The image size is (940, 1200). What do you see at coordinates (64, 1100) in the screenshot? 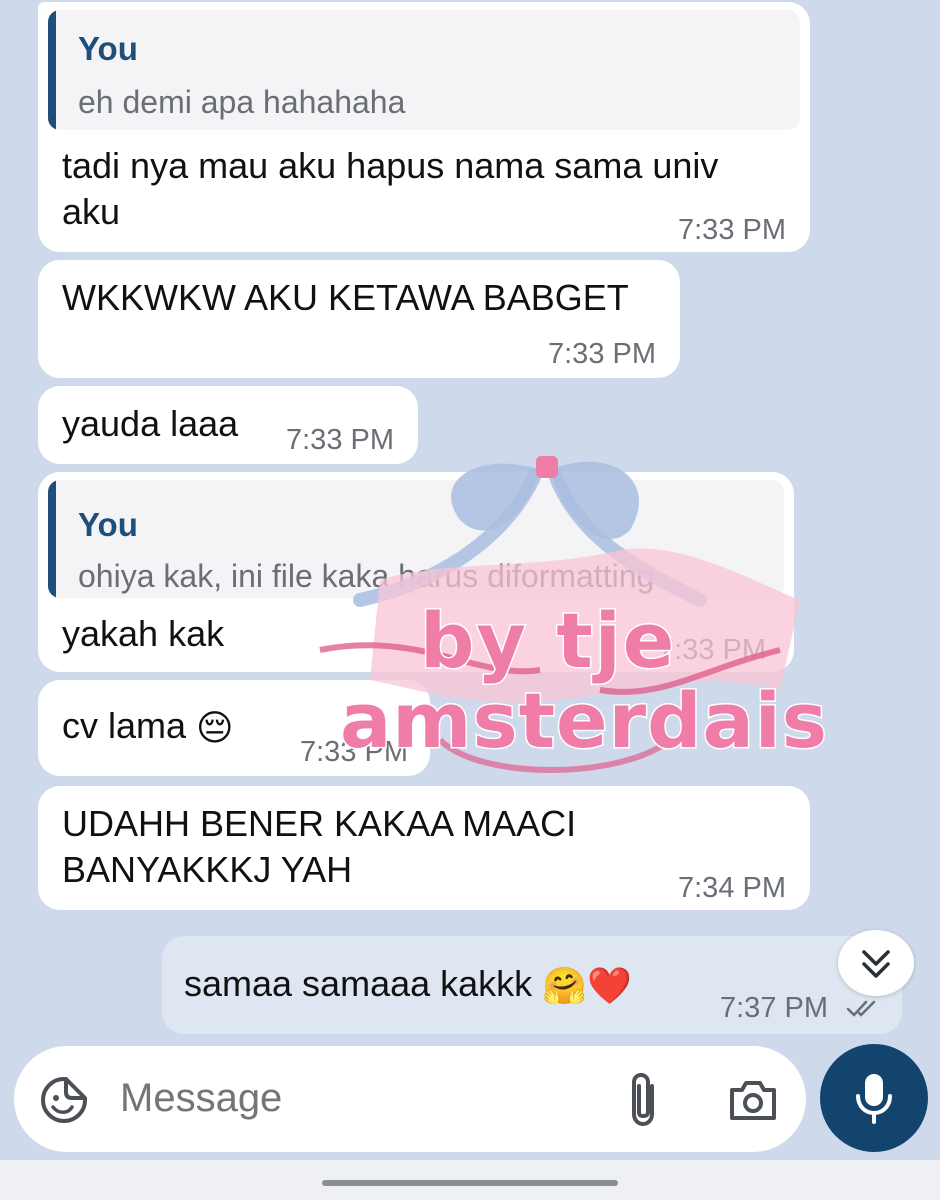
I see `sticker-icon` at bounding box center [64, 1100].